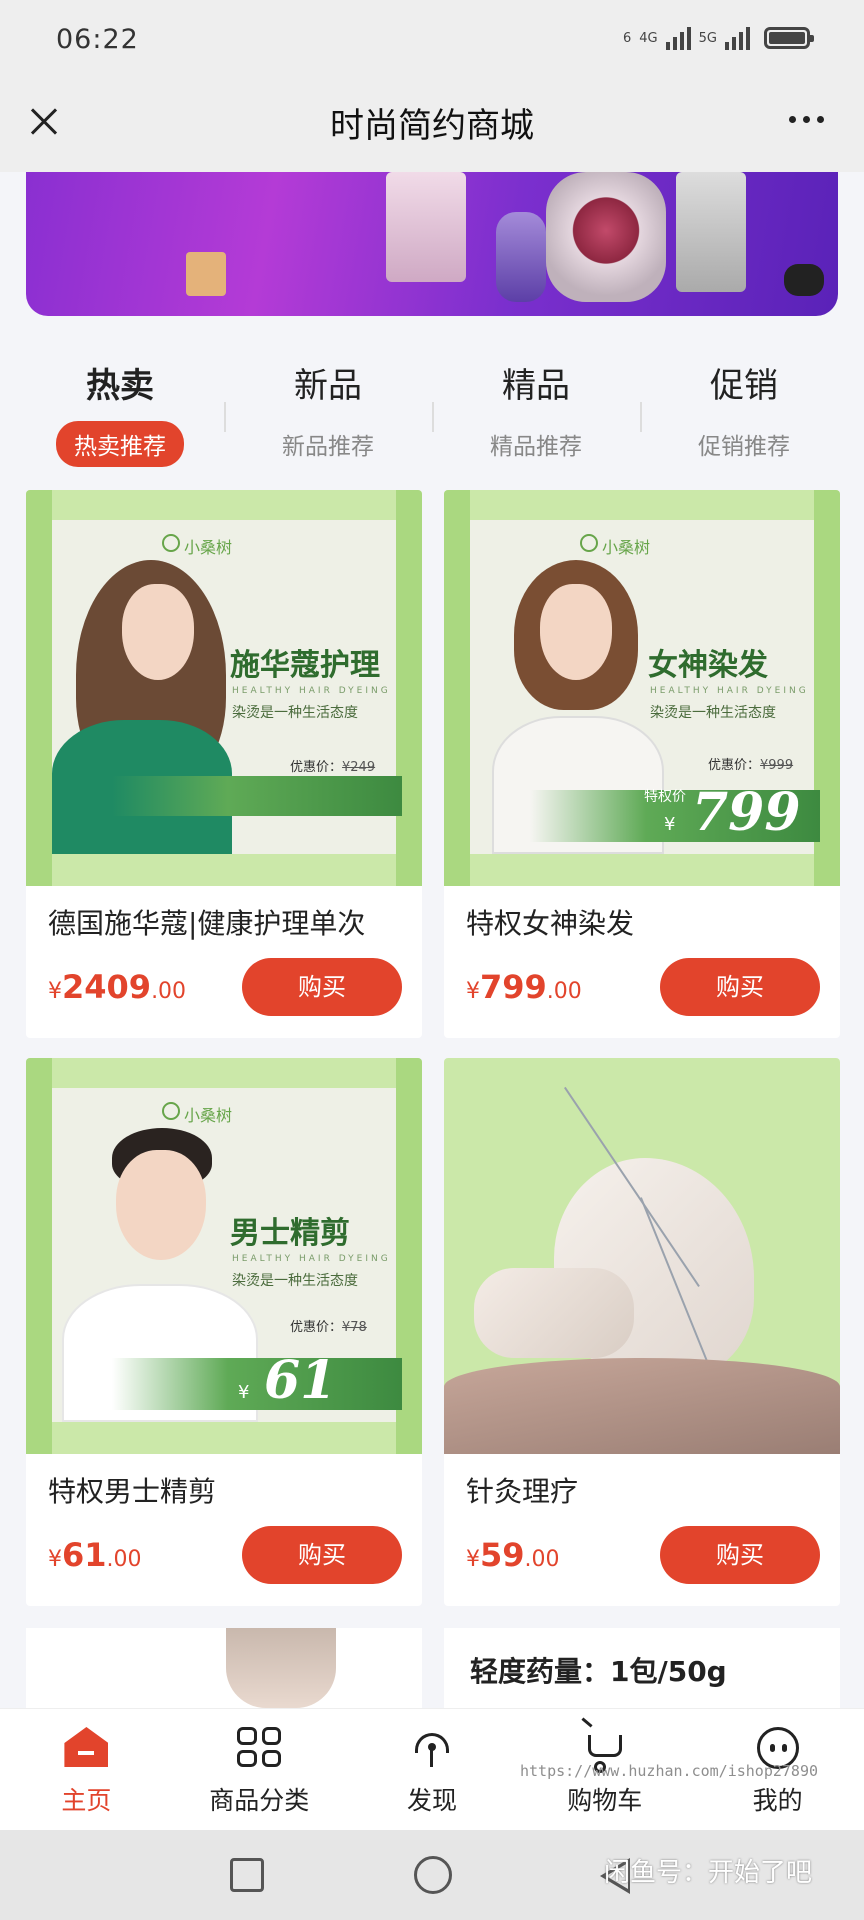 This screenshot has width=864, height=1920. I want to click on battery-icon, so click(789, 38).